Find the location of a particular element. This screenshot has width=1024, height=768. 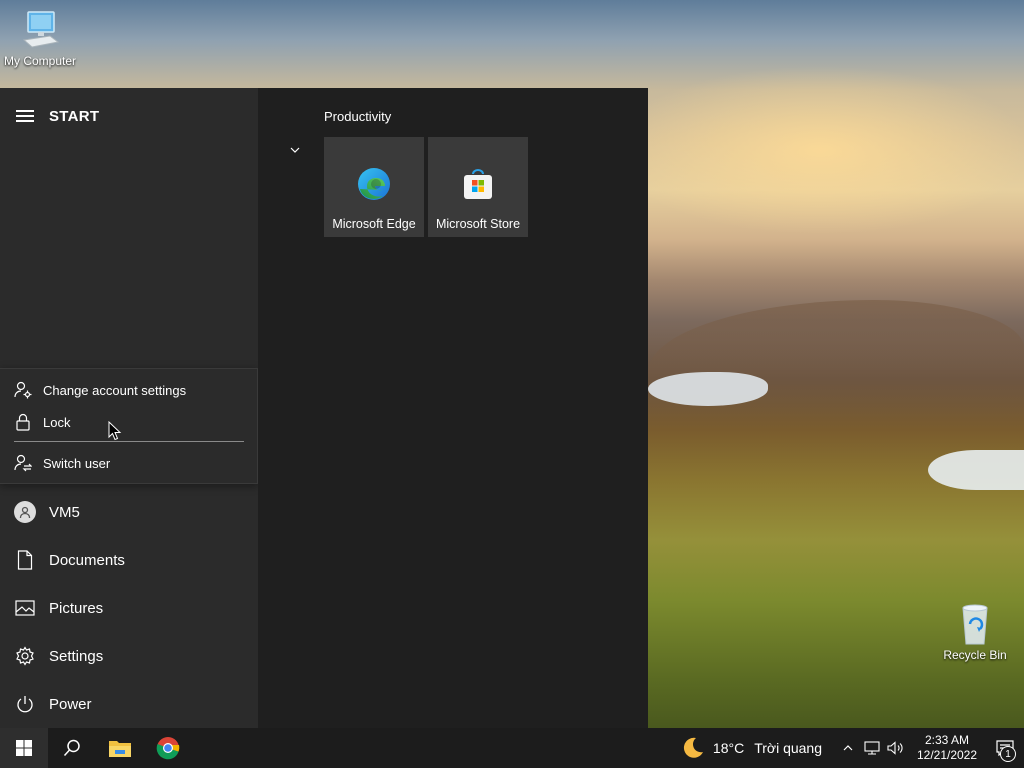

clock-date: 12/21/2022 is located at coordinates (947, 755).